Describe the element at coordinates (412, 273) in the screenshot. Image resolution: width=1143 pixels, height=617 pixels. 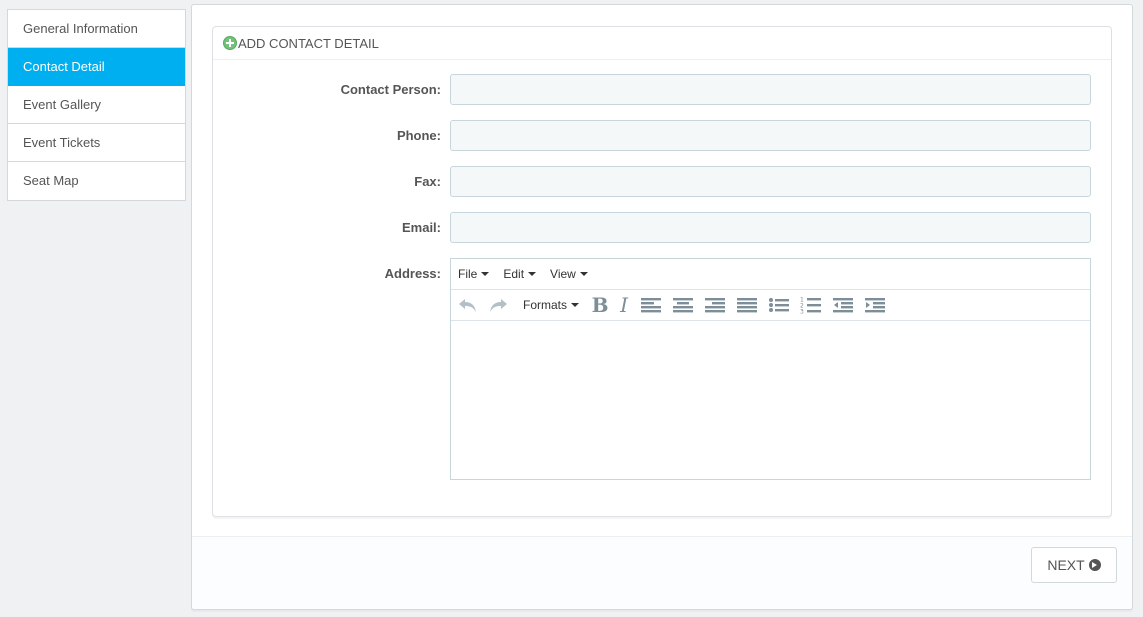
I see `address-label: Address:` at that location.